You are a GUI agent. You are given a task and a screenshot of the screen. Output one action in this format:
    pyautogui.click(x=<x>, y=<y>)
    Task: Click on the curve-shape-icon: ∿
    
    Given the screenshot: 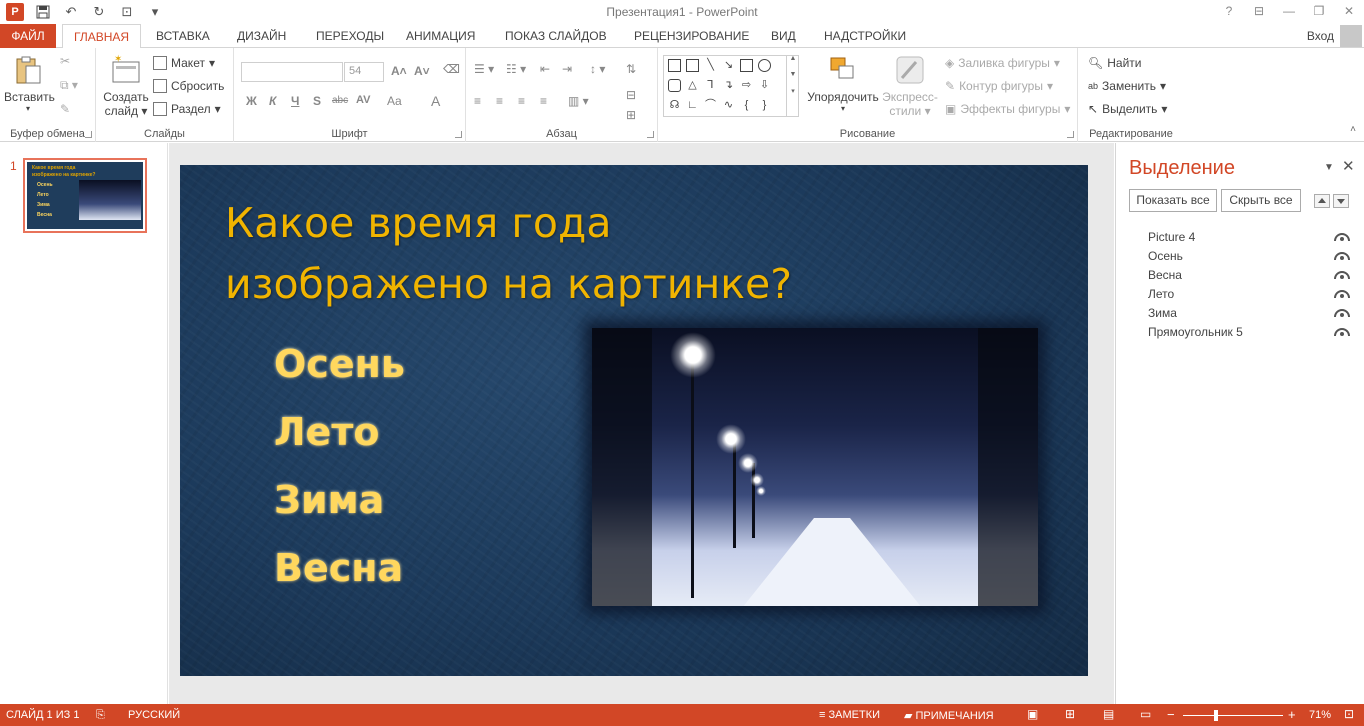 What is the action you would take?
    pyautogui.click(x=728, y=105)
    